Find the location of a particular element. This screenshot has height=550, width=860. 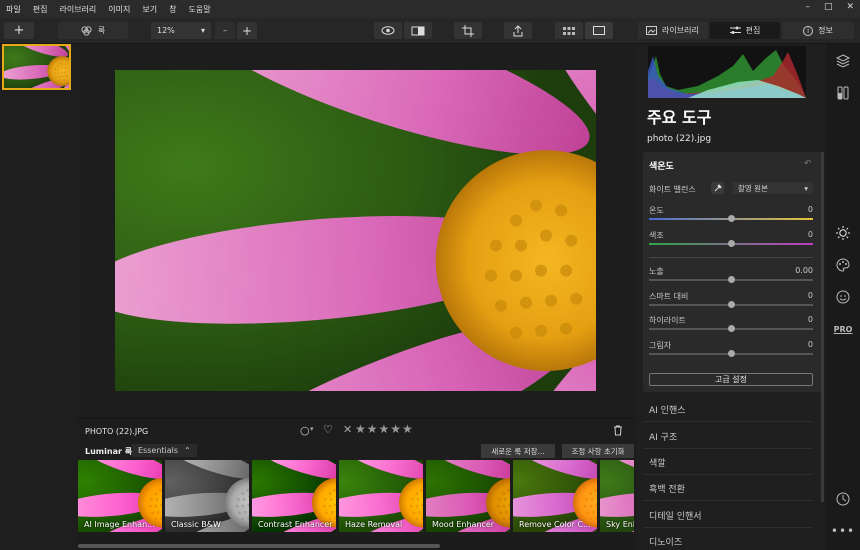

tab-info: i 정보 is located at coordinates (818, 30).